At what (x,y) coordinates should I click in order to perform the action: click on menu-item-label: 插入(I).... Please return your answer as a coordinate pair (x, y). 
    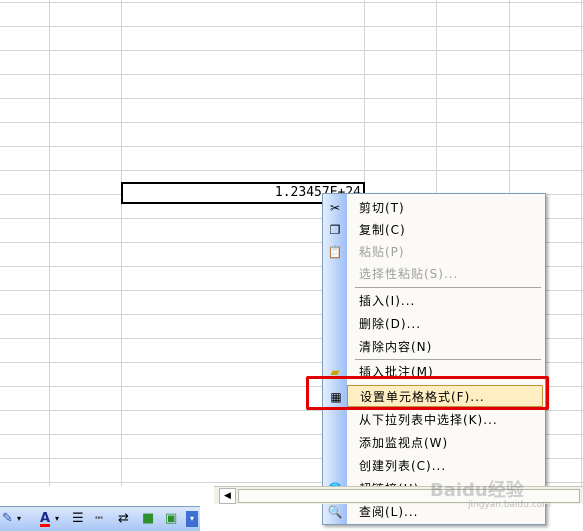
    Looking at the image, I should click on (387, 301).